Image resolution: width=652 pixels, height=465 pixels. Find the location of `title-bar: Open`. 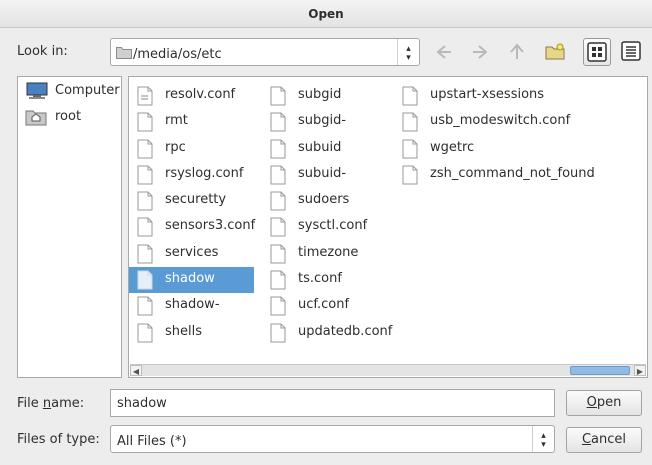

title-bar: Open is located at coordinates (326, 14).